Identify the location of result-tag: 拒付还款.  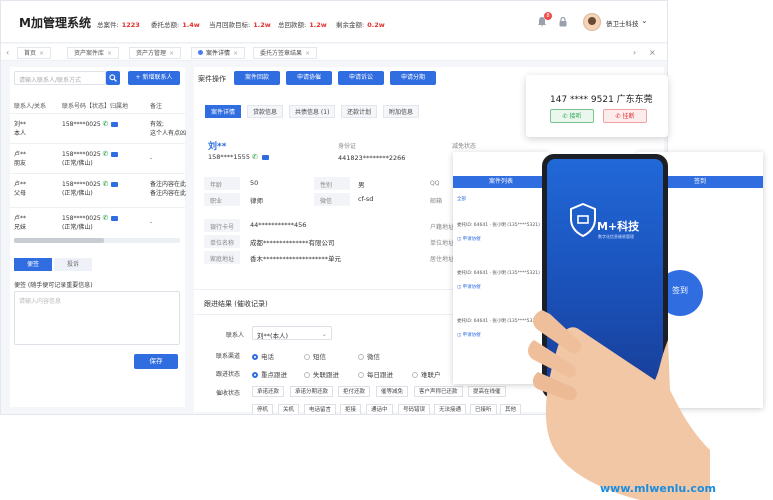
(354, 391).